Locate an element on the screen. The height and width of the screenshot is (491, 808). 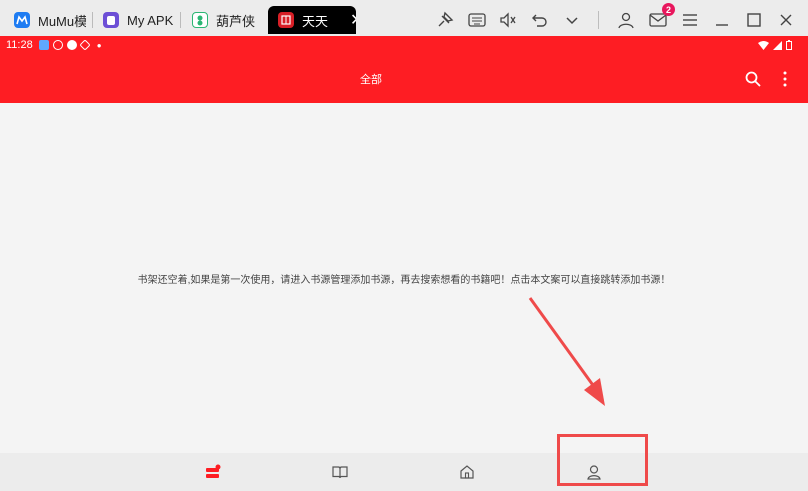
status-bar: 11:28 ● is located at coordinates (54, 45).